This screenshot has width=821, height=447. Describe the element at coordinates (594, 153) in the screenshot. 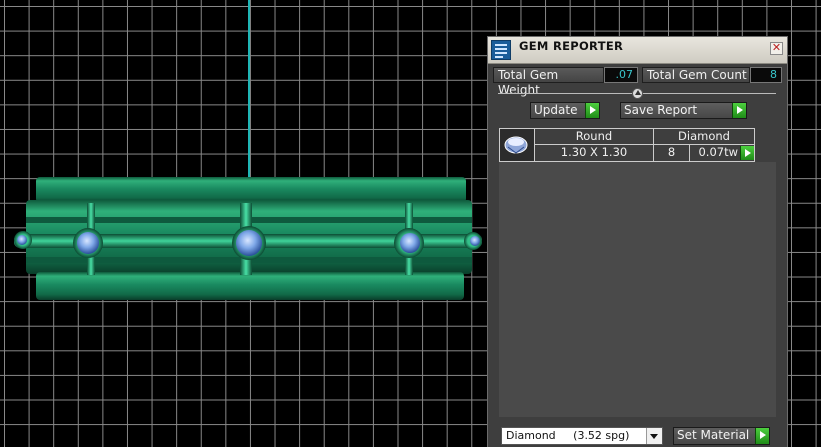

I see `gem-size: 1.30 X 1.30` at that location.